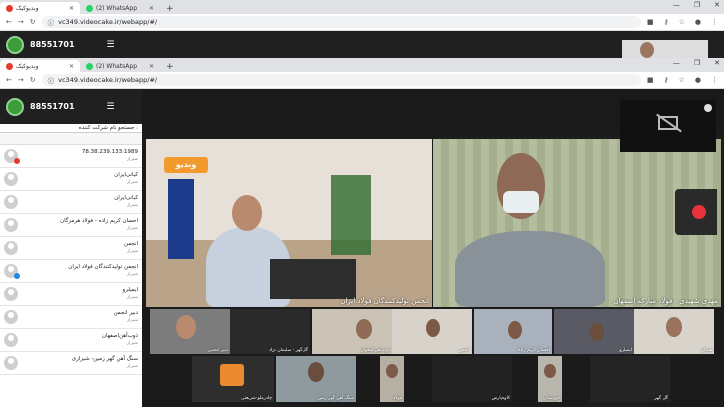 This screenshot has width=724, height=407. I want to click on participant-item: احسان کریم زاده - فولاد هرمزگان شیراز, so click(71, 225).